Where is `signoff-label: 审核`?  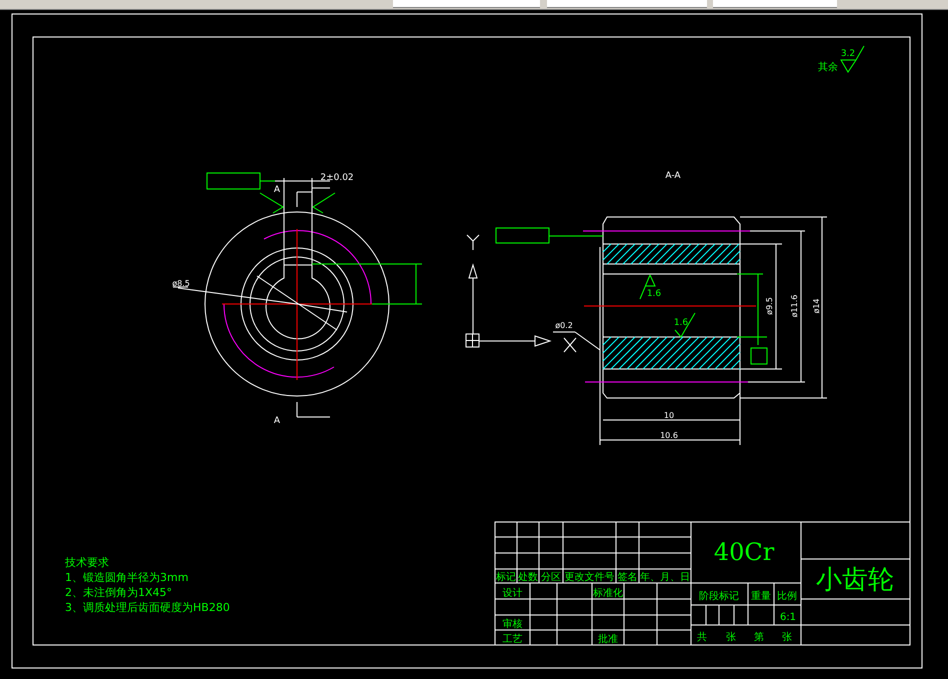 signoff-label: 审核 is located at coordinates (512, 624).